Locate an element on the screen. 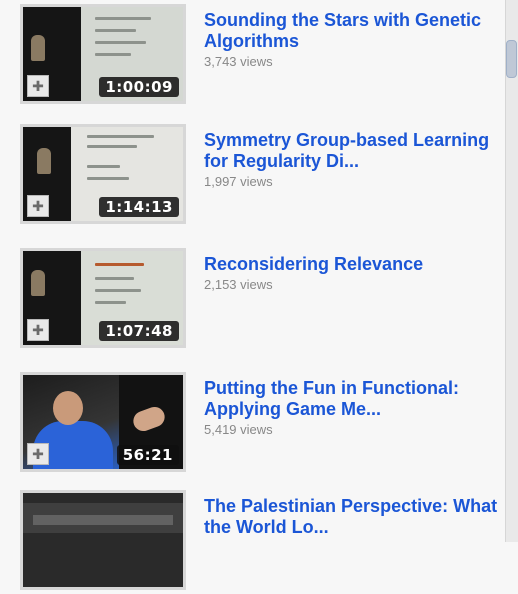 The width and height of the screenshot is (518, 594). video-duration: 1:00:09 is located at coordinates (139, 87).